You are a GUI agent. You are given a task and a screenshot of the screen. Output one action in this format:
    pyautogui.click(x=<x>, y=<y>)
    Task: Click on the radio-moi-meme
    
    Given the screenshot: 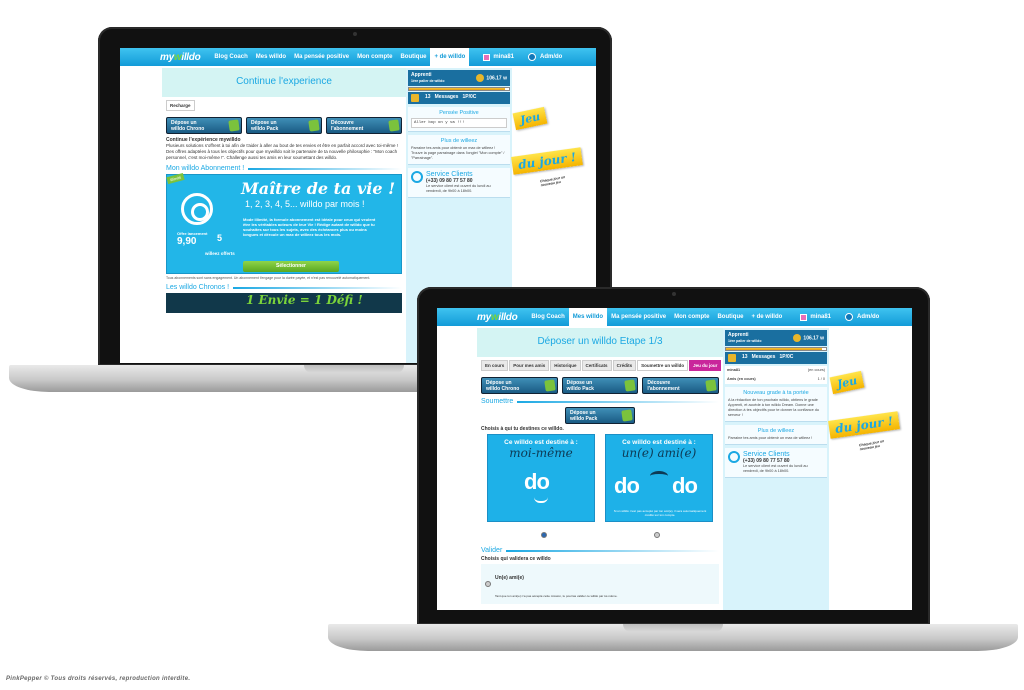 What is the action you would take?
    pyautogui.click(x=543, y=535)
    